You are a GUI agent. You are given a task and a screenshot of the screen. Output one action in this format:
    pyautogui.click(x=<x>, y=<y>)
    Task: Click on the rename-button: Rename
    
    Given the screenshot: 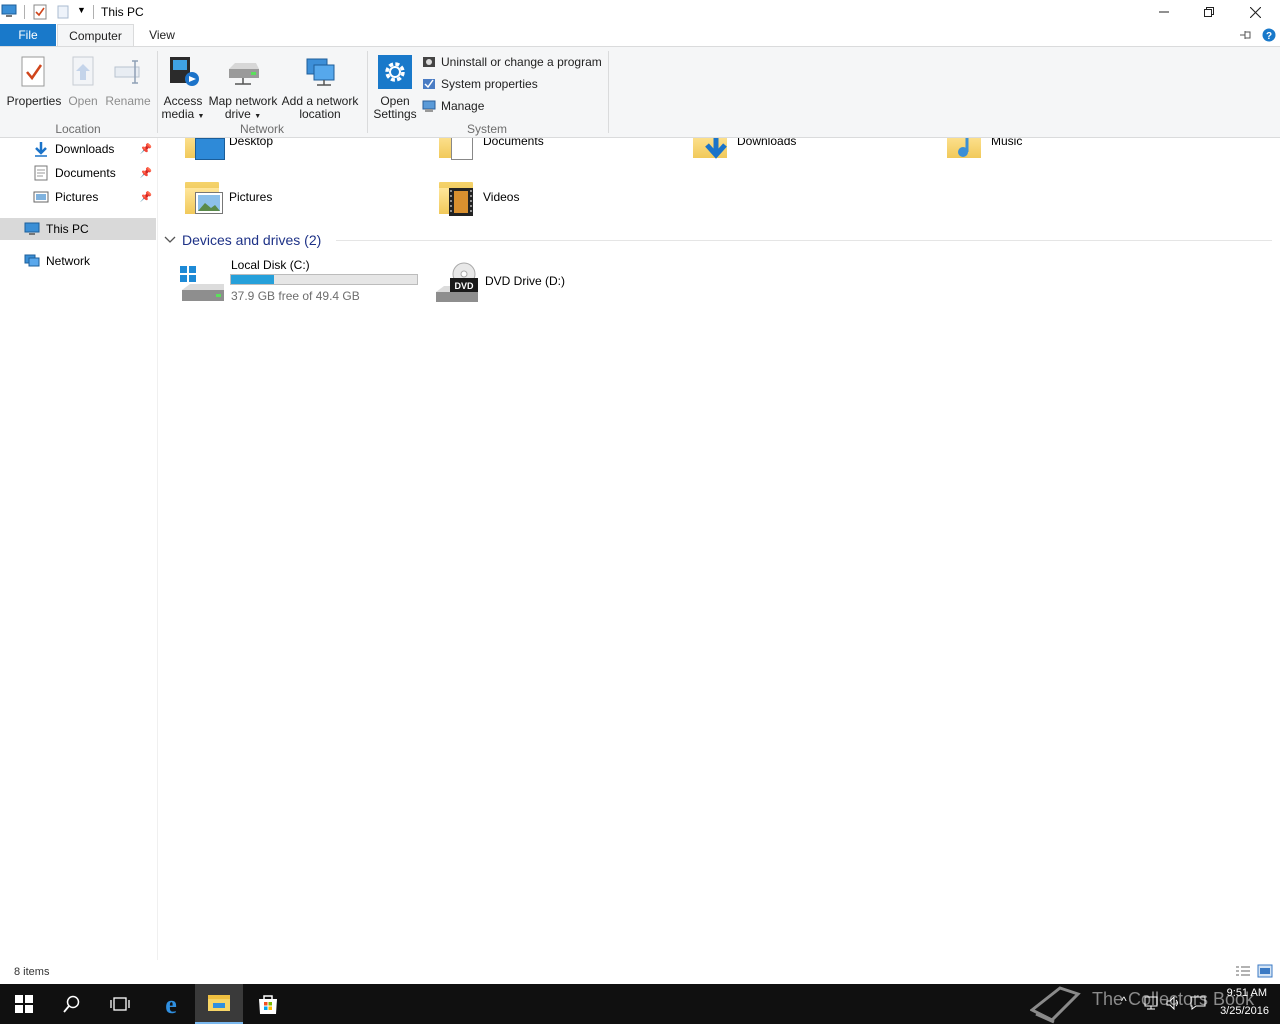 What is the action you would take?
    pyautogui.click(x=128, y=81)
    